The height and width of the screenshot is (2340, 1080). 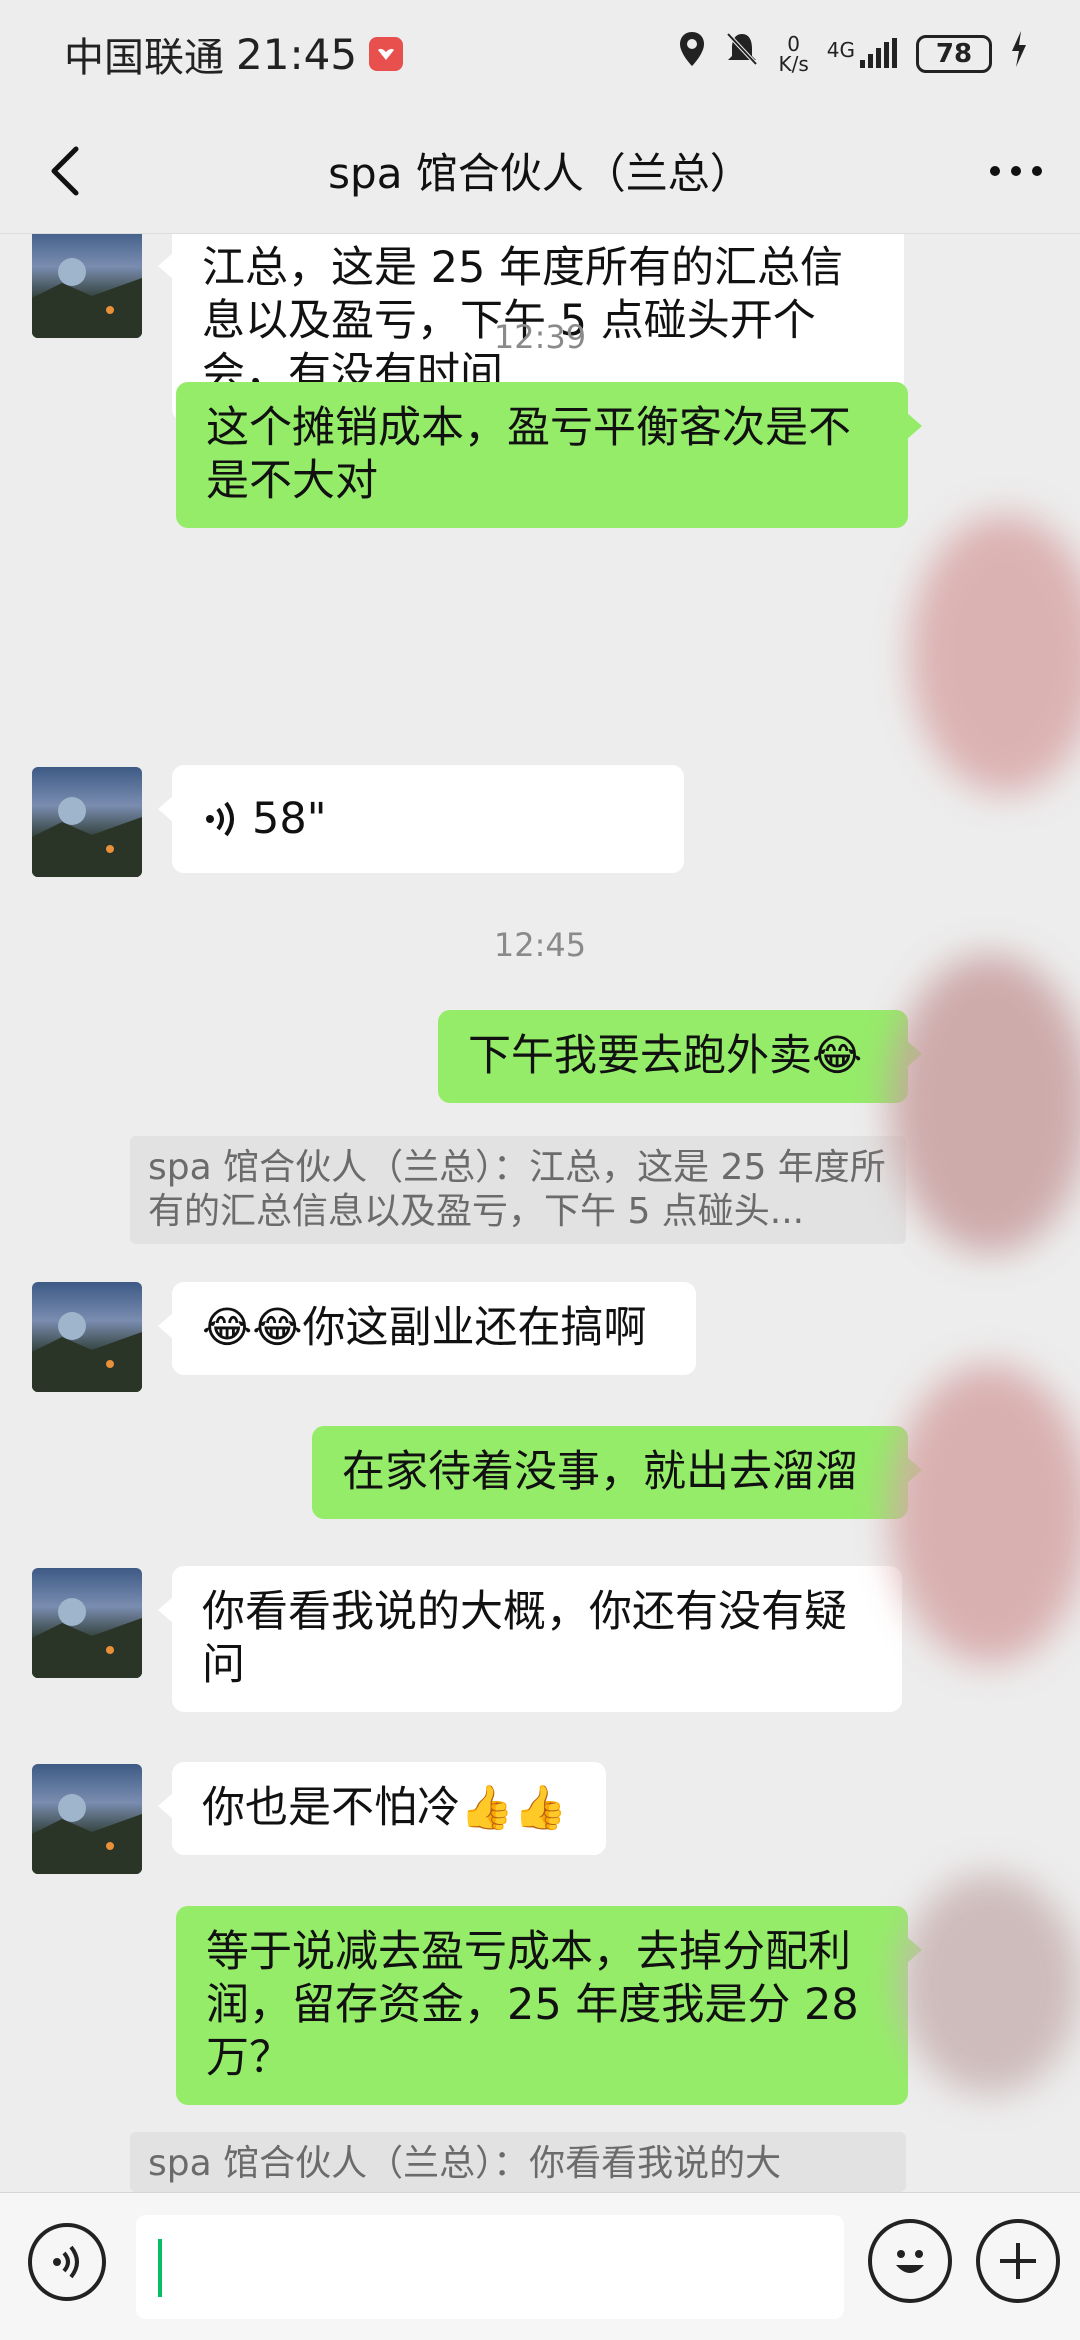 What do you see at coordinates (793, 44) in the screenshot?
I see `net-speed-value: 0` at bounding box center [793, 44].